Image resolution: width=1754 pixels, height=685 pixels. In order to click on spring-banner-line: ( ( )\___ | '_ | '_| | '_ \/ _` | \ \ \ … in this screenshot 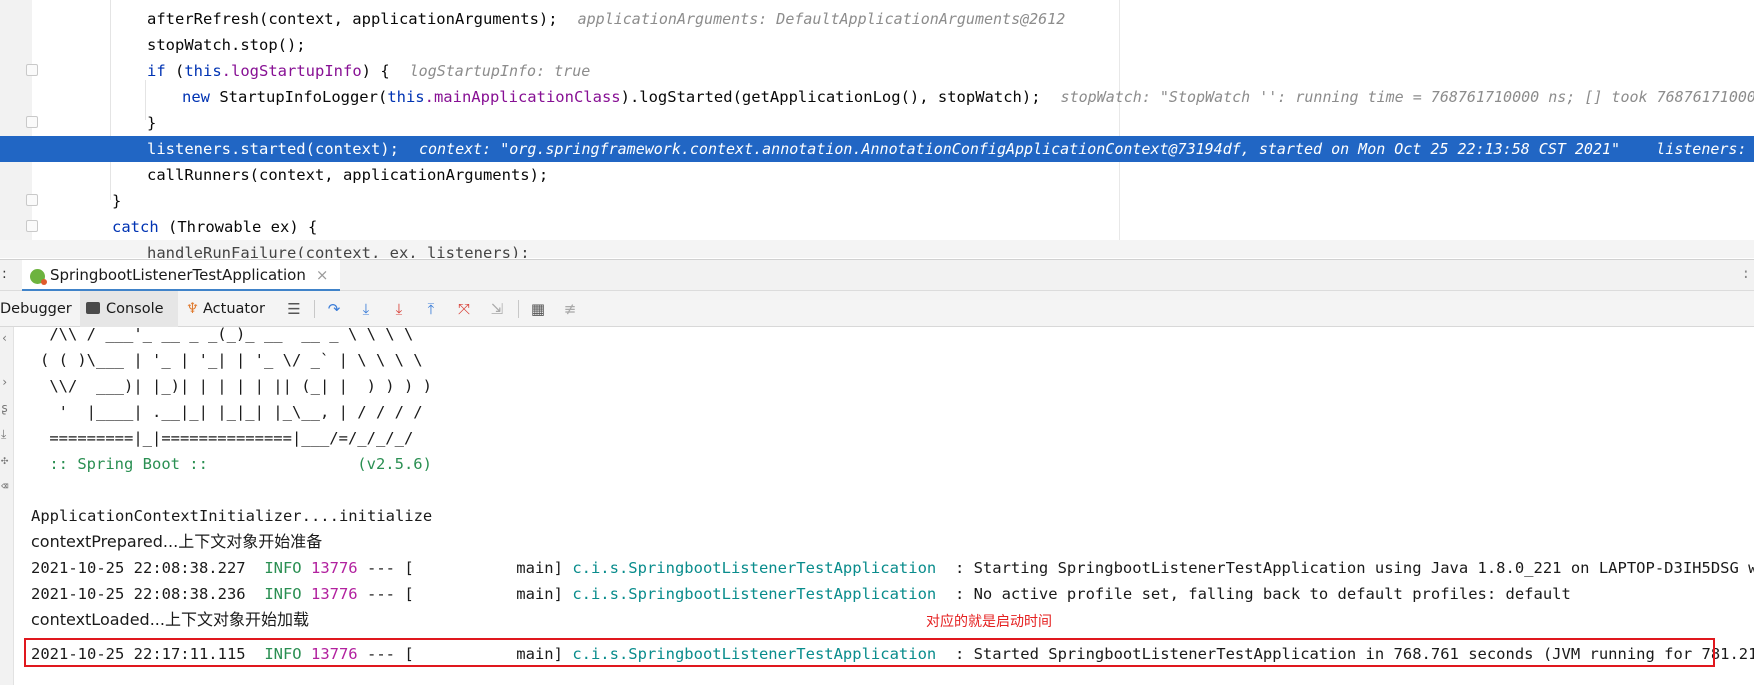, I will do `click(231, 360)`.